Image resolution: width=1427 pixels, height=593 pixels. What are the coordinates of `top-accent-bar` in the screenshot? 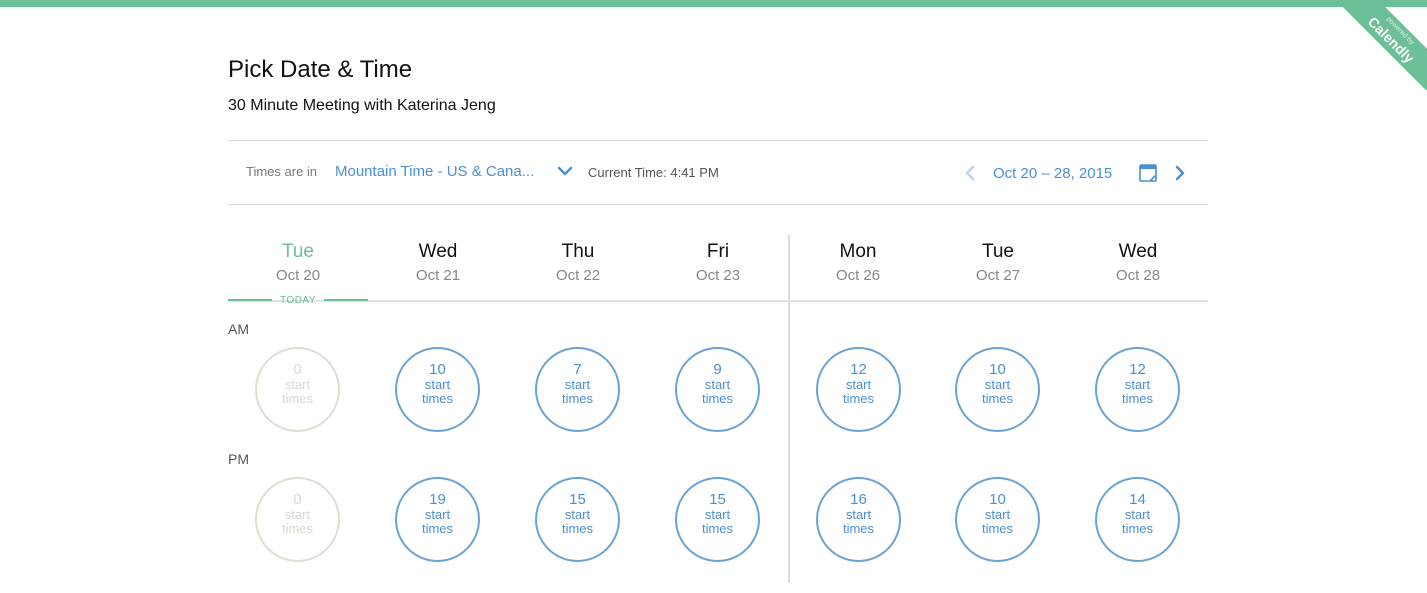 It's located at (713, 3).